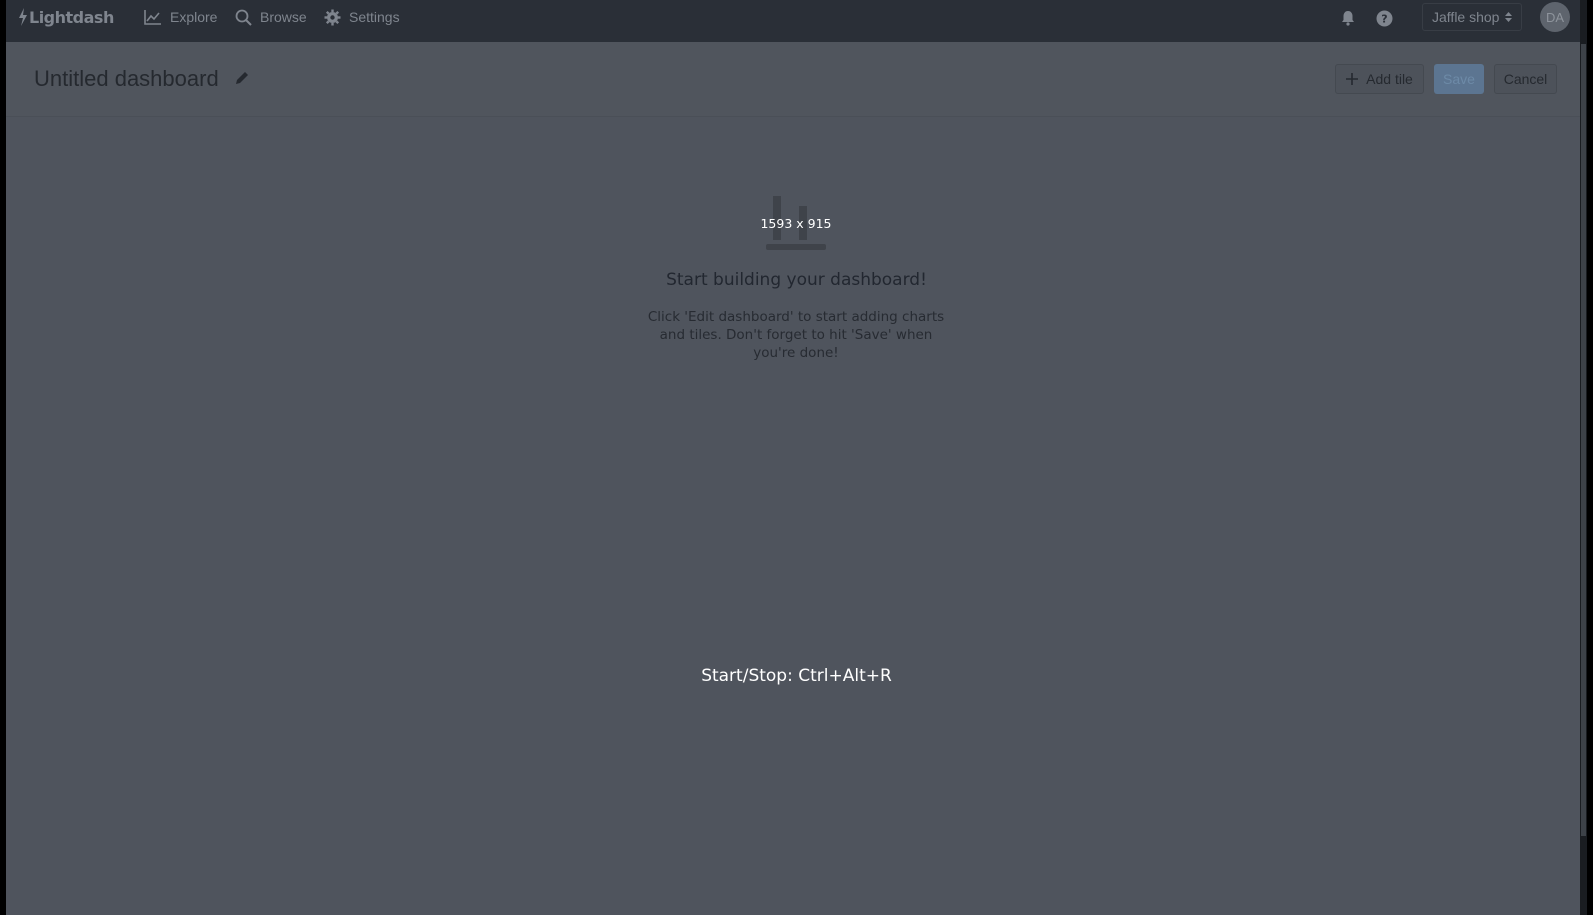 Image resolution: width=1593 pixels, height=915 pixels. I want to click on bell-icon, so click(1348, 18).